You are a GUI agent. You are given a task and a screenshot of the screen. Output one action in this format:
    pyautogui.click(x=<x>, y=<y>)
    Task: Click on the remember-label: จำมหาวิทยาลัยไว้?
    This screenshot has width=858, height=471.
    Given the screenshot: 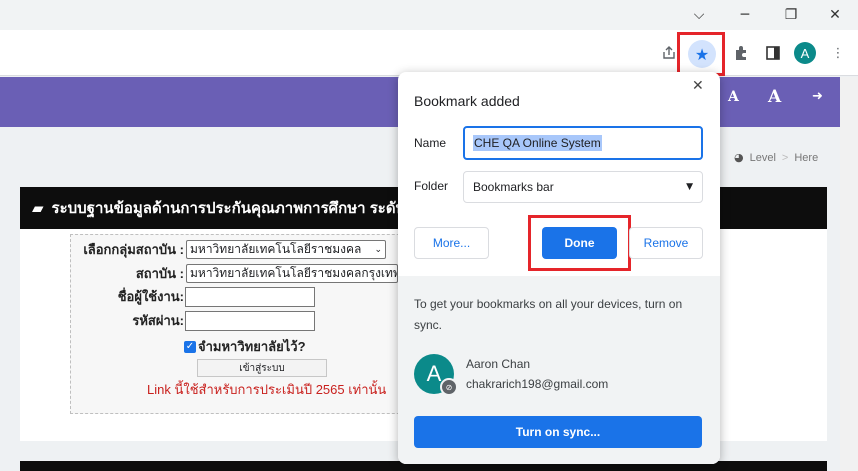 What is the action you would take?
    pyautogui.click(x=252, y=346)
    